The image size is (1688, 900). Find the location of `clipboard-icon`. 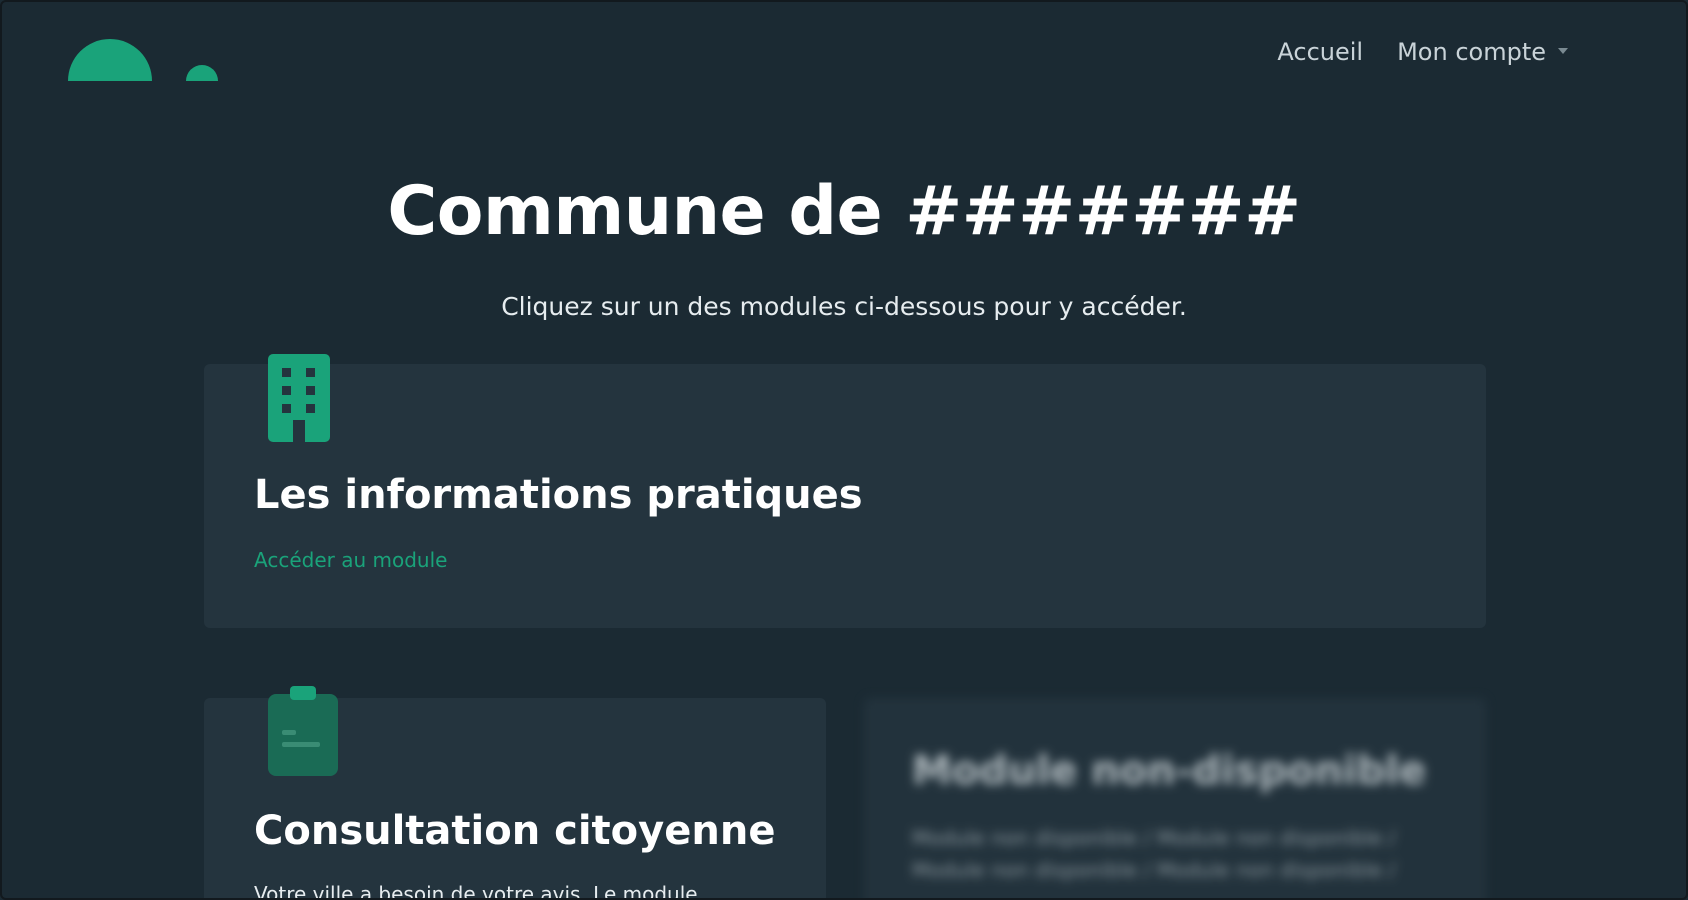

clipboard-icon is located at coordinates (303, 731).